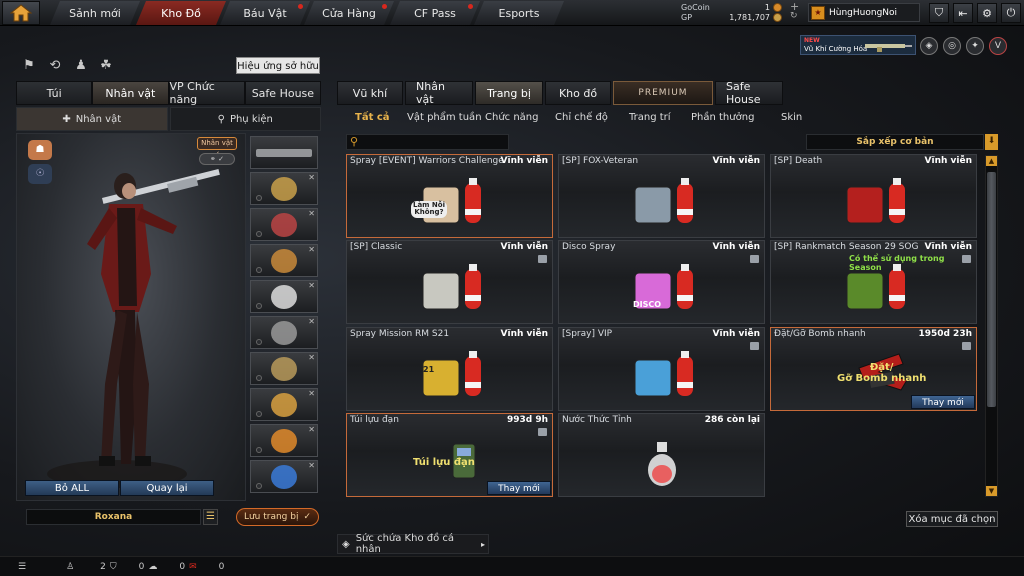 This screenshot has height=576, width=1024. Describe the element at coordinates (284, 152) in the screenshot. I see `equipment-slot` at that location.